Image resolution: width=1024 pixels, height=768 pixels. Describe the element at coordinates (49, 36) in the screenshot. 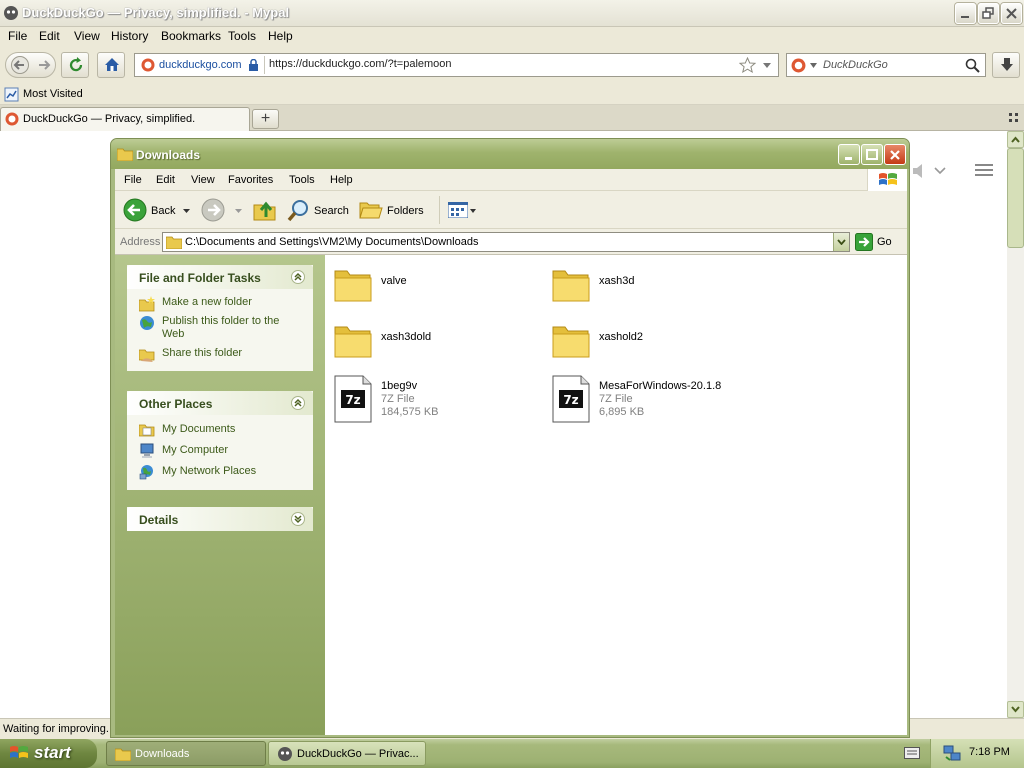

I see `menu-edit: Edit` at that location.